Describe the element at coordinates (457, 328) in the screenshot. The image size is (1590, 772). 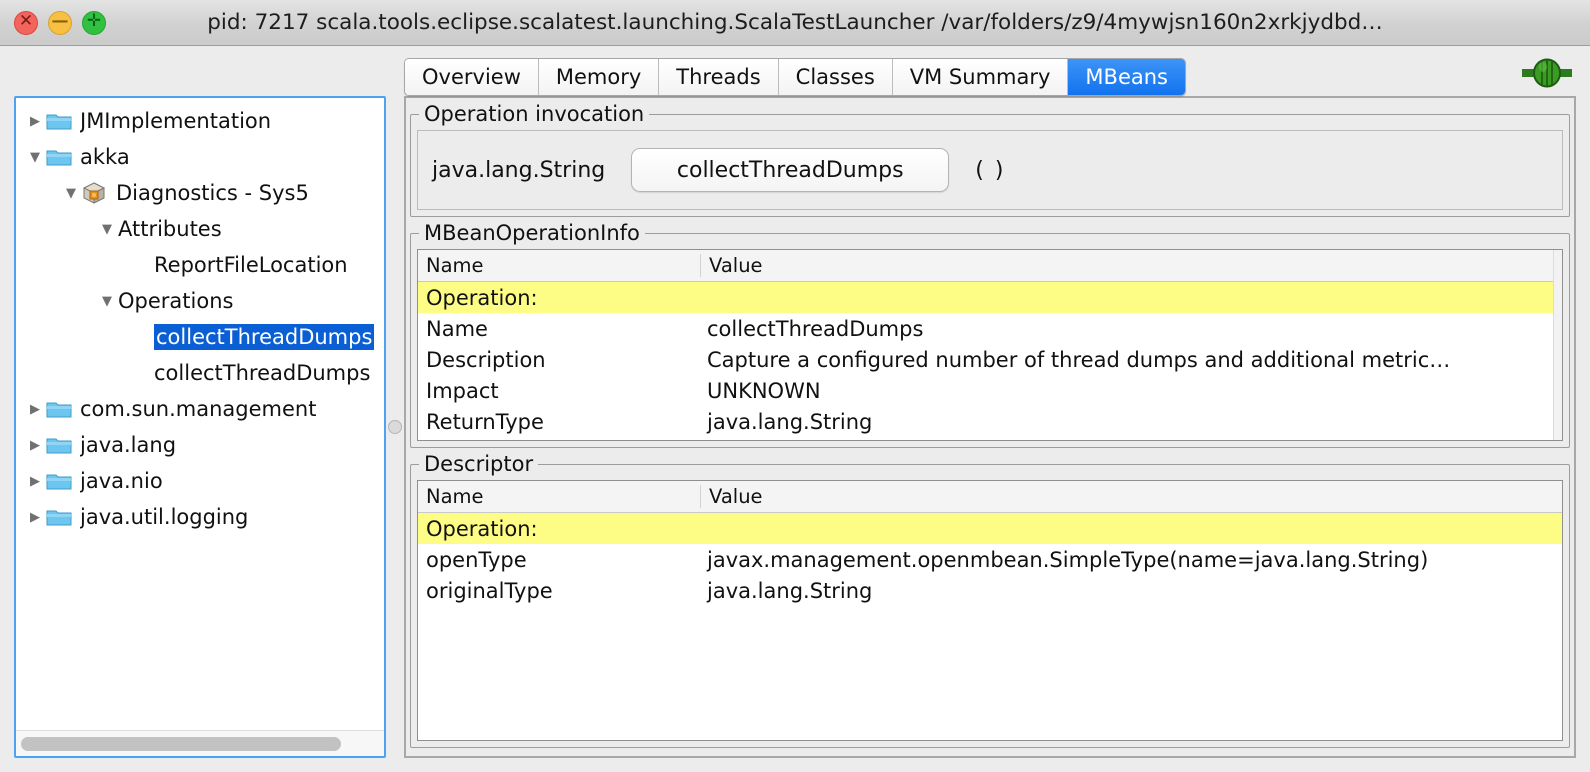
I see `cell-name: Name` at that location.